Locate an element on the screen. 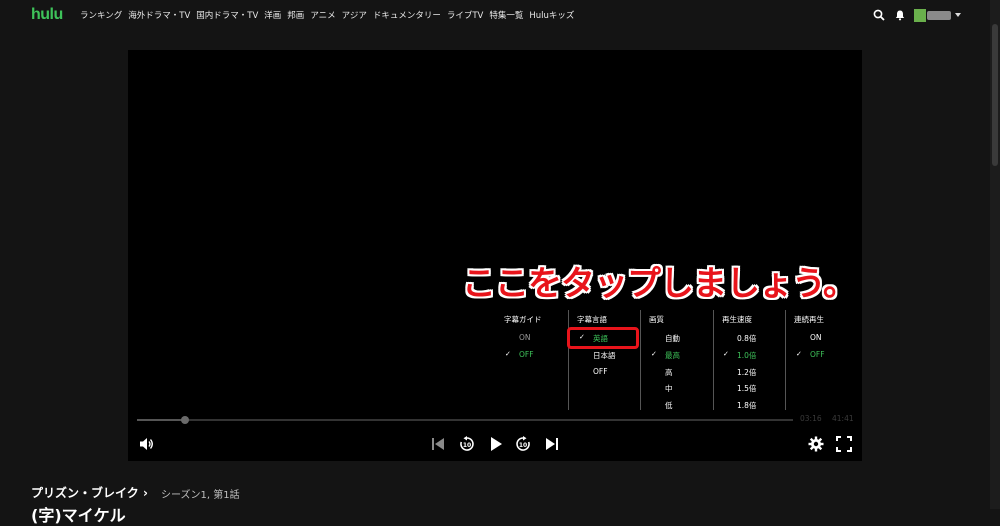 The image size is (1000, 526). fullscreen-icon is located at coordinates (844, 444).